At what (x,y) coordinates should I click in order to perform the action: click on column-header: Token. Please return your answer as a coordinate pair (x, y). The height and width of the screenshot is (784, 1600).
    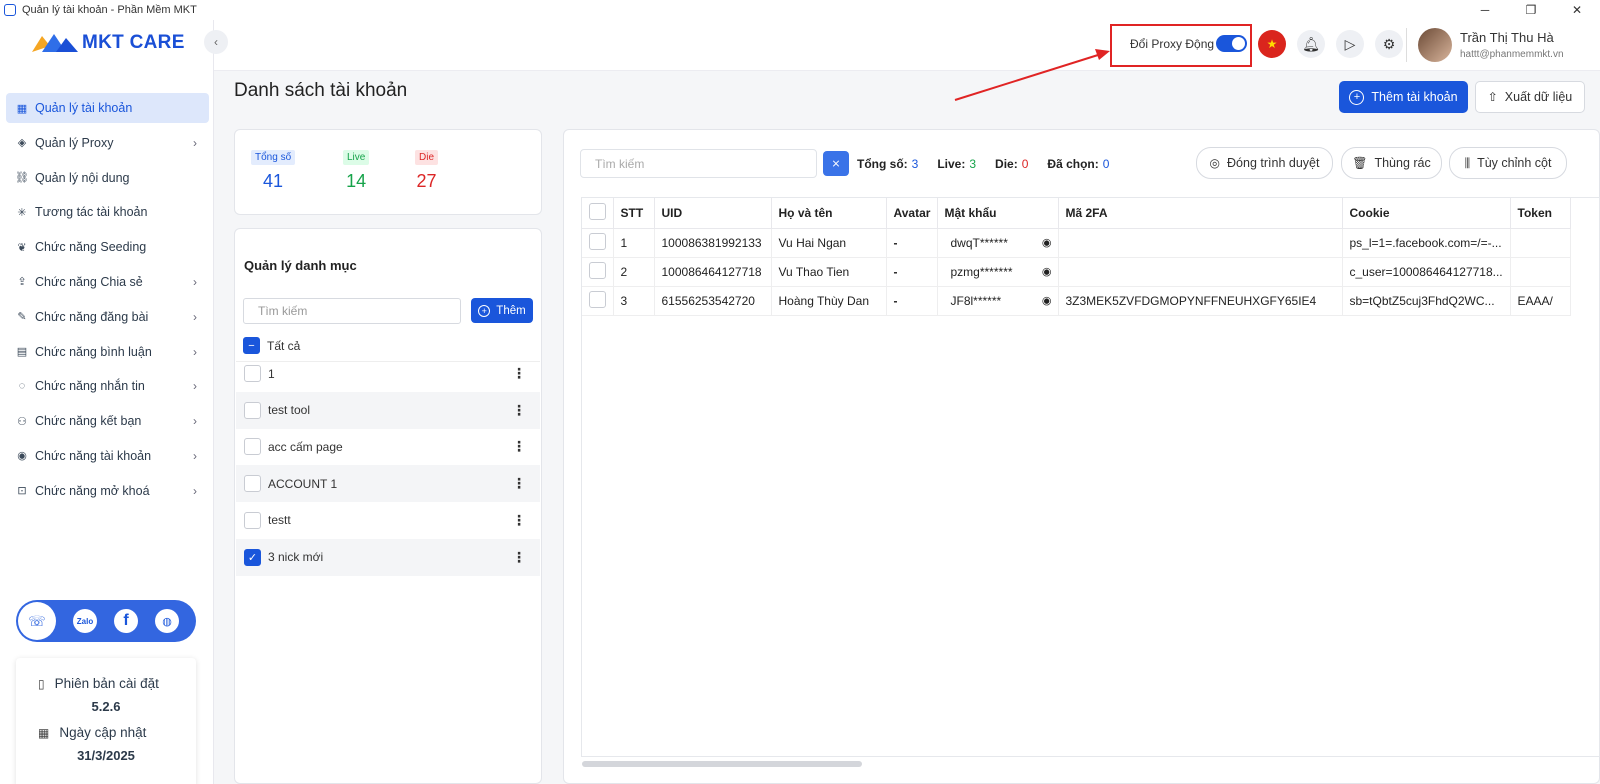
    Looking at the image, I should click on (1540, 213).